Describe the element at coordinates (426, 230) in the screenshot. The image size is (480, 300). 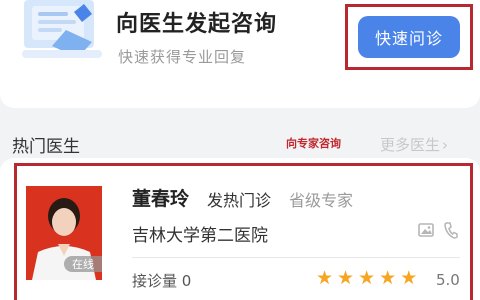
I see `image-consult-icon` at that location.